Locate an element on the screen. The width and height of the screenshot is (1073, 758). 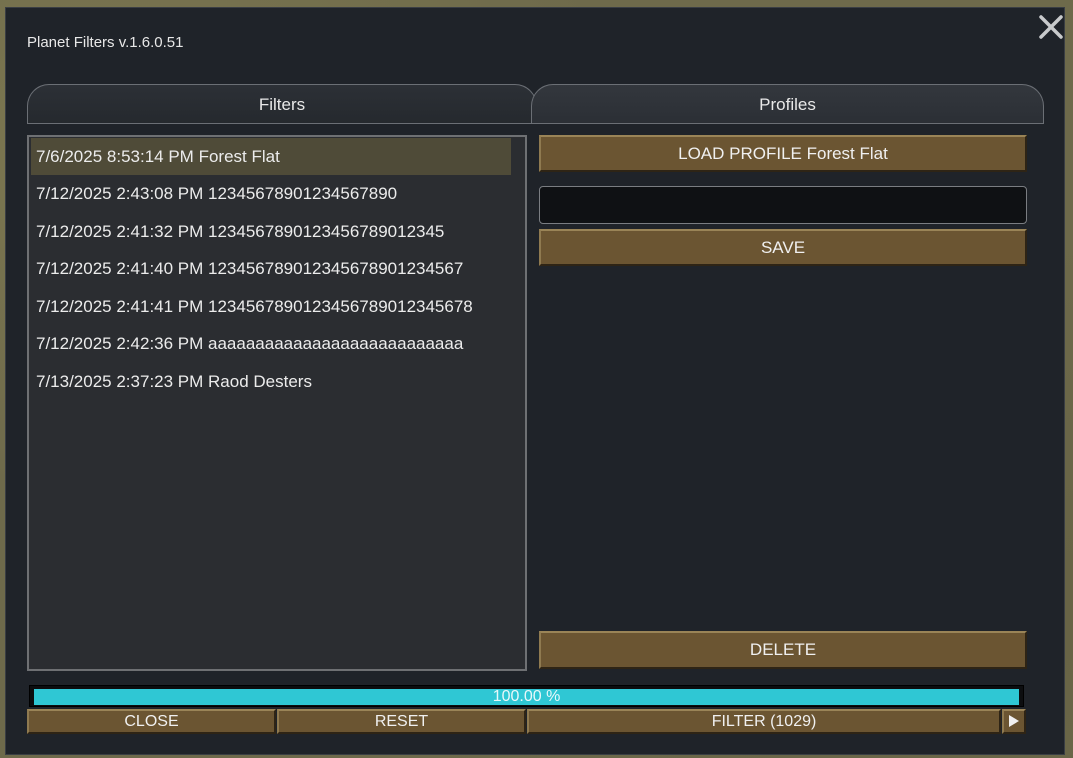
save-button: SAVE is located at coordinates (783, 247).